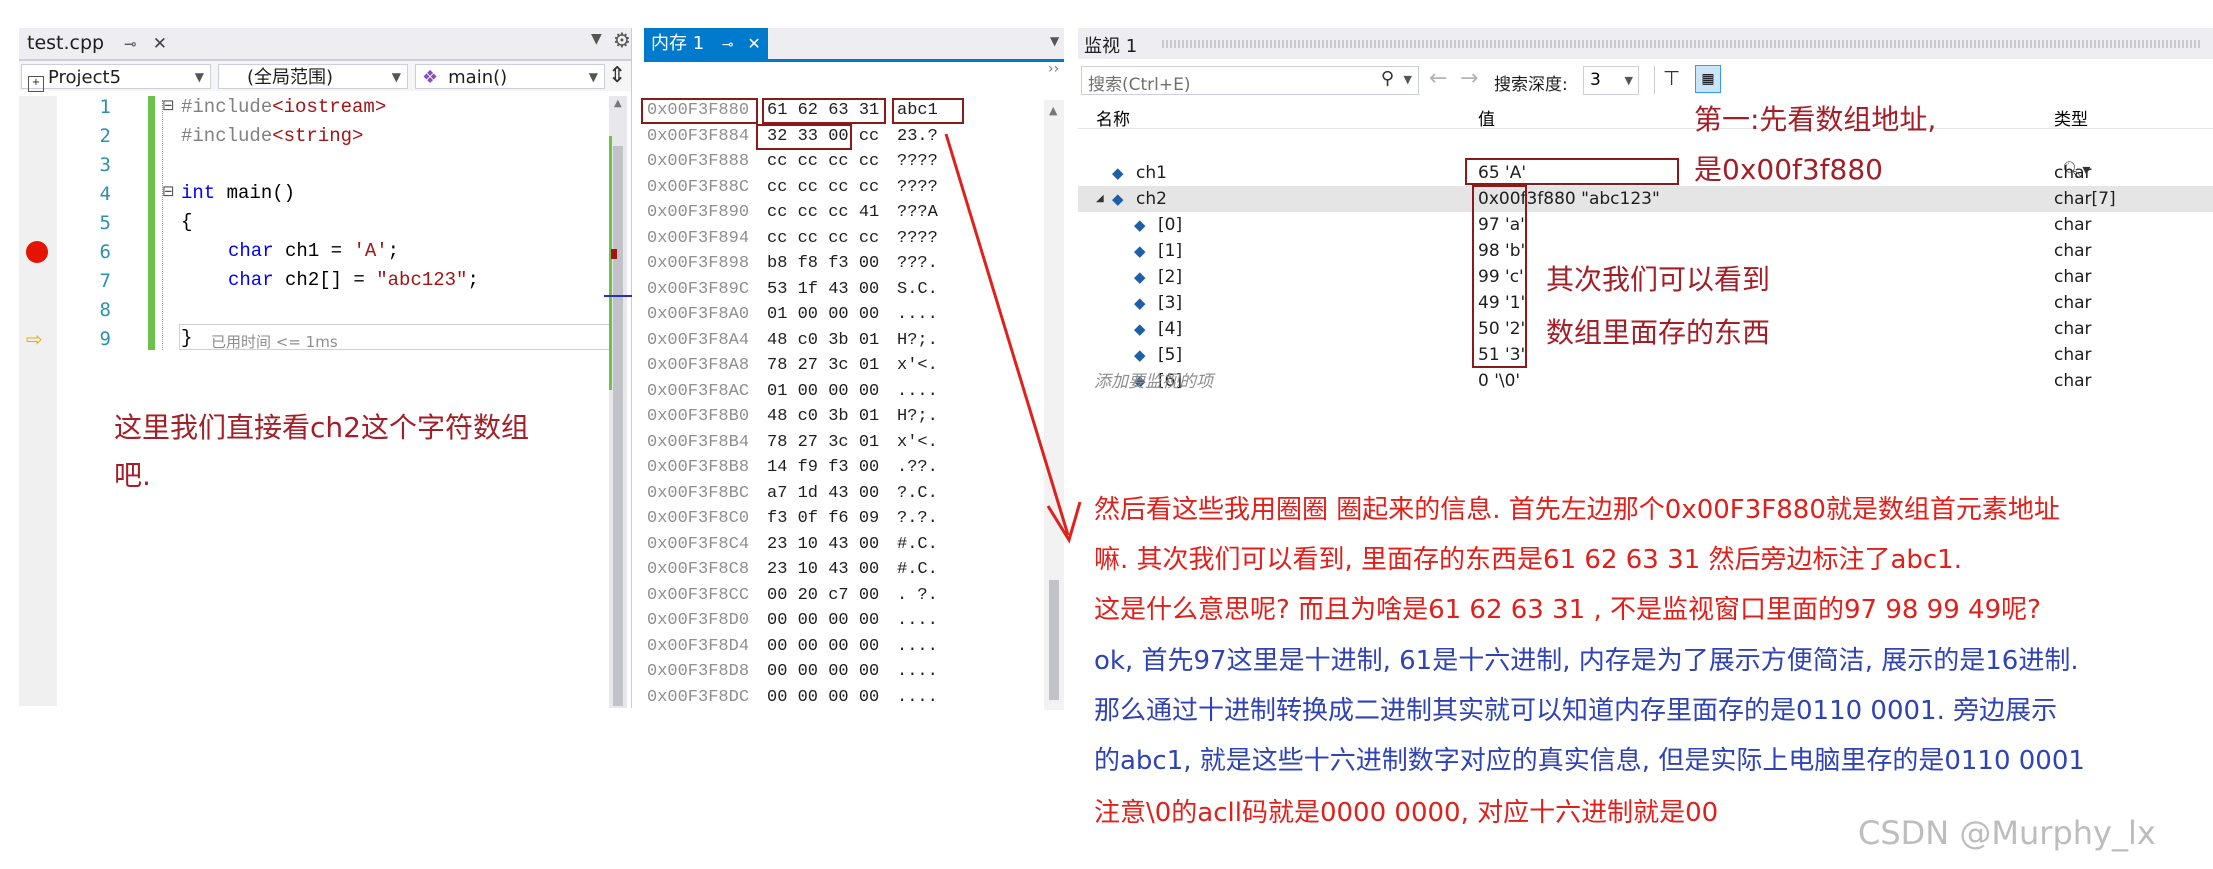  I want to click on line-number: 6, so click(105, 252).